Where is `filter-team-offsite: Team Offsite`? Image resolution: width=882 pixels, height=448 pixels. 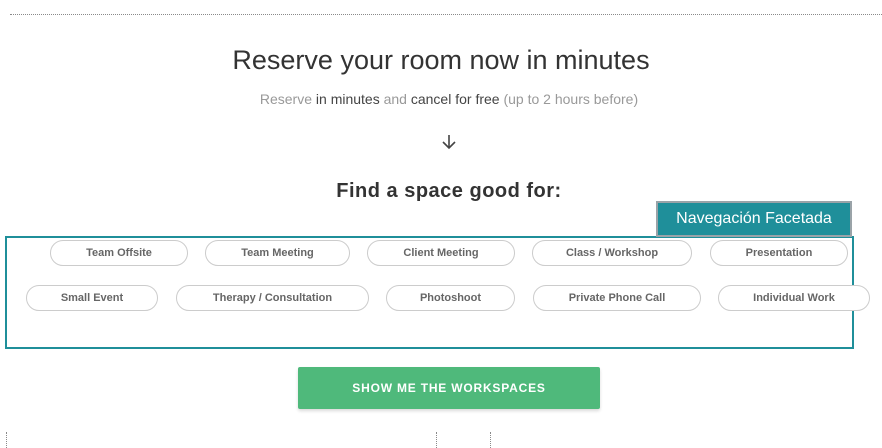 filter-team-offsite: Team Offsite is located at coordinates (119, 253).